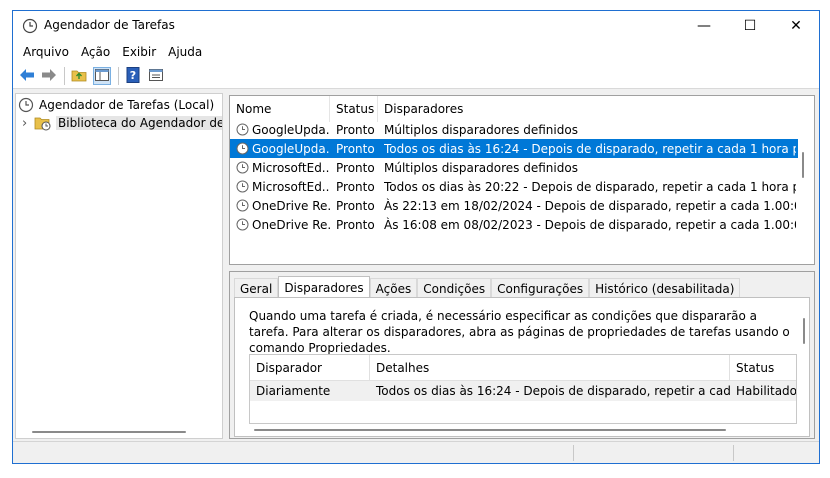 Image resolution: width=830 pixels, height=478 pixels. I want to click on maximize-button: ☐, so click(750, 26).